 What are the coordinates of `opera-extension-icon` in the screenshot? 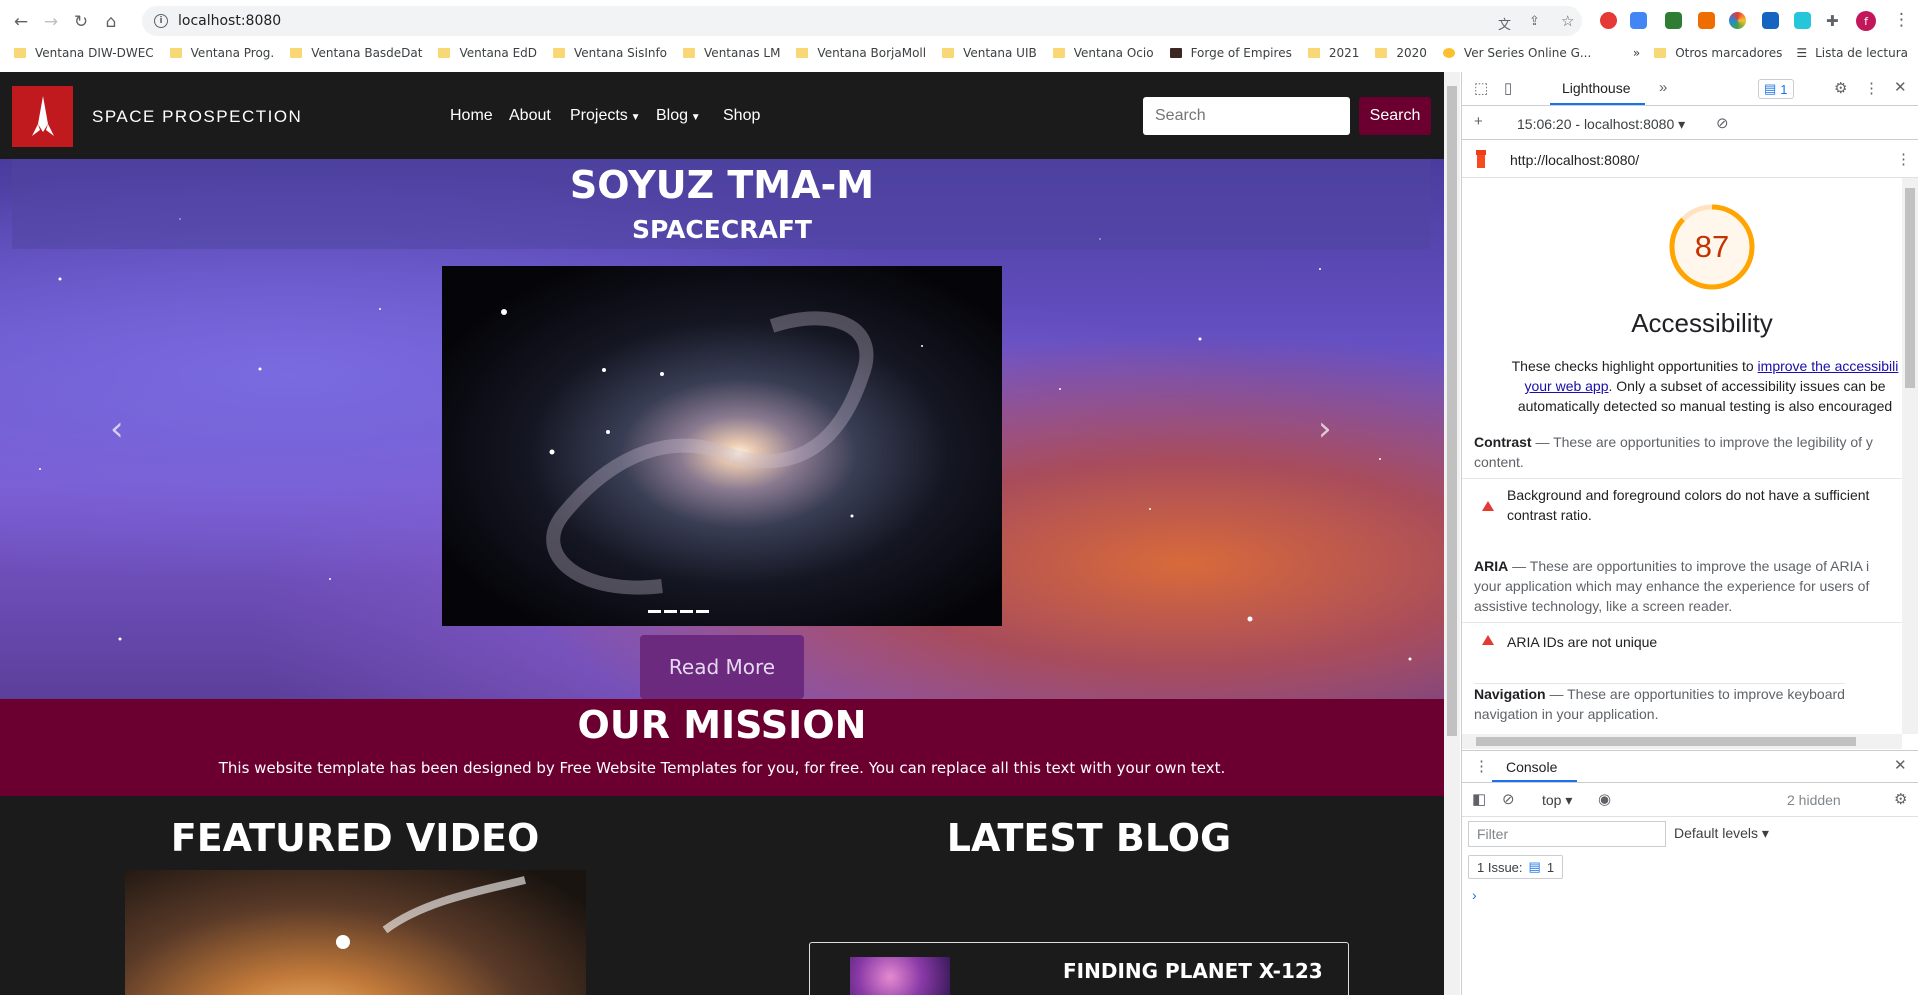 It's located at (1608, 20).